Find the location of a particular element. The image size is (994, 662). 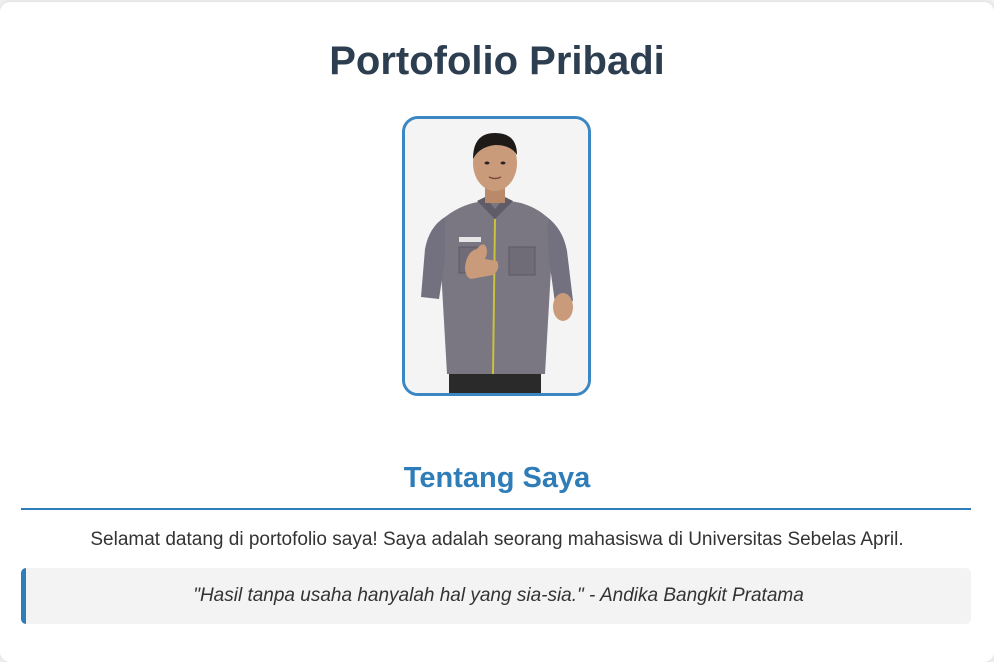

person-photo-icon is located at coordinates (496, 256).